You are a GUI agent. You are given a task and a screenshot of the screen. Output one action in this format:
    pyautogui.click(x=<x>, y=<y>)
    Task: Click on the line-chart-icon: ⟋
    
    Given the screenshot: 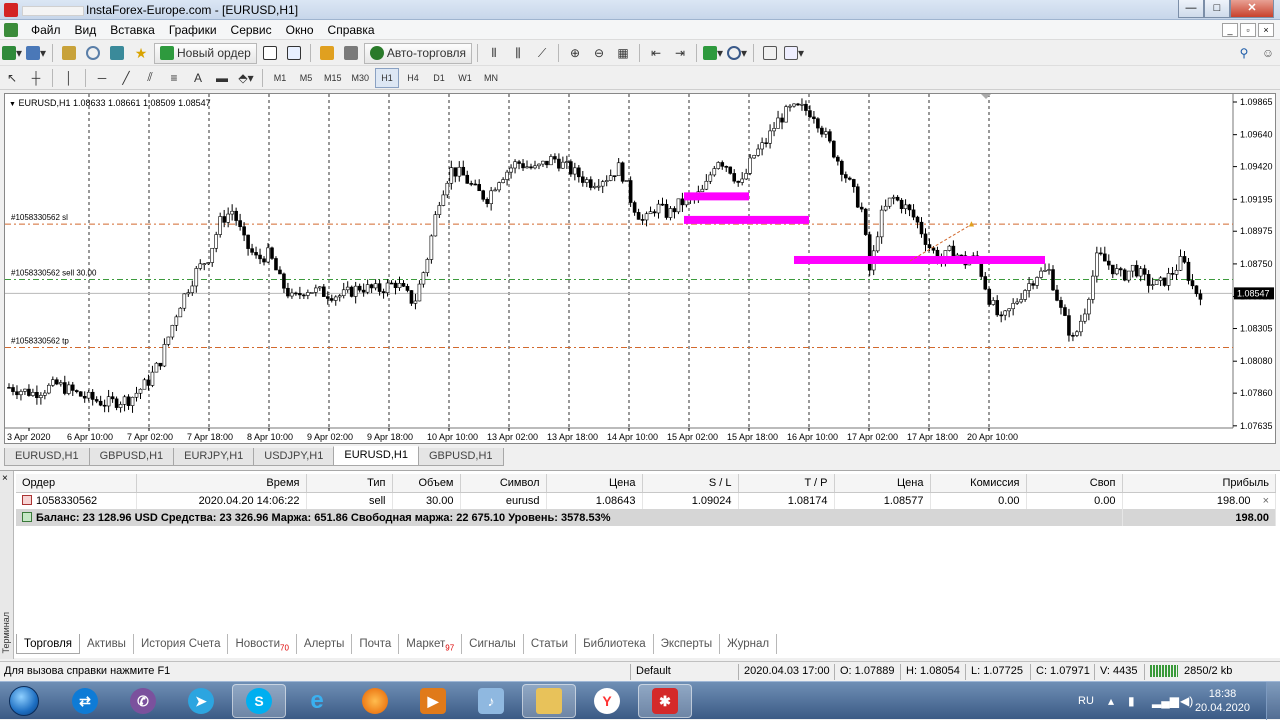 What is the action you would take?
    pyautogui.click(x=542, y=53)
    